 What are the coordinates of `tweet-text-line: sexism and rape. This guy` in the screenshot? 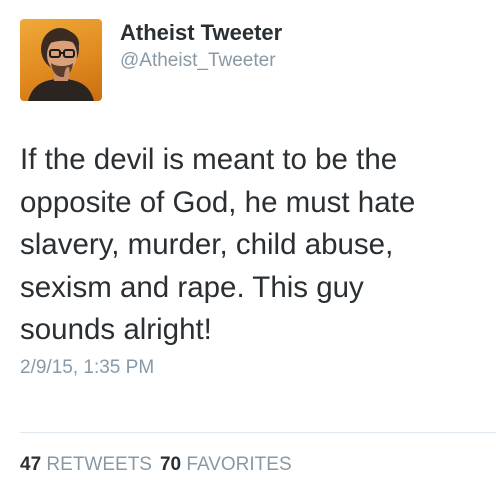 It's located at (192, 287).